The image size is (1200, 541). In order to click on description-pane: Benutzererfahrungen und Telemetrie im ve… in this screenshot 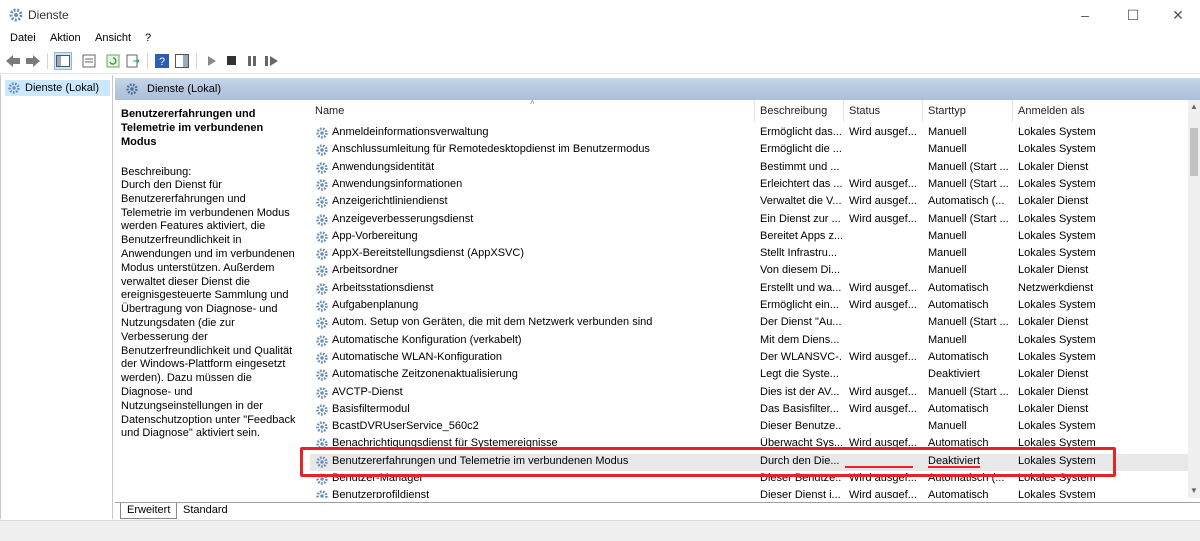, I will do `click(210, 299)`.